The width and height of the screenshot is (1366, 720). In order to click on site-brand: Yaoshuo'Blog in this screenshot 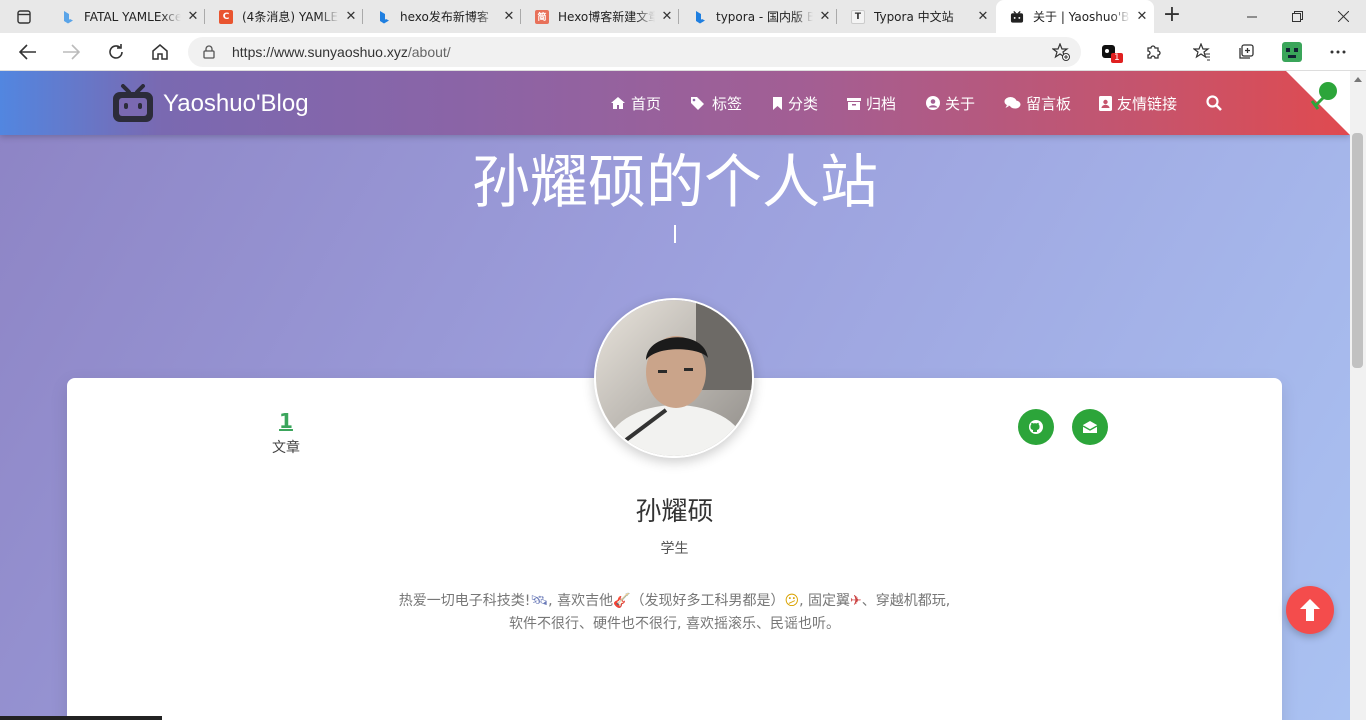, I will do `click(210, 103)`.